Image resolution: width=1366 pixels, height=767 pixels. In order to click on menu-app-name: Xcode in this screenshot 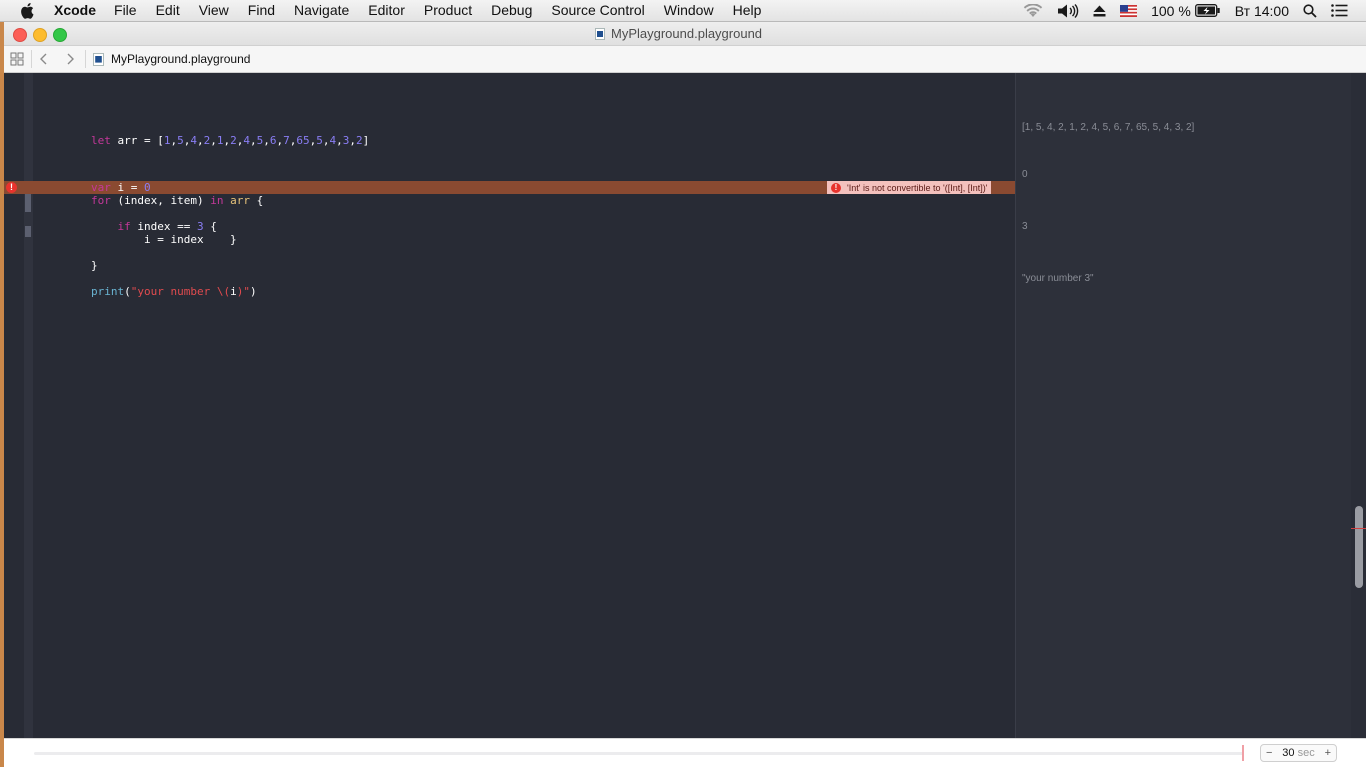, I will do `click(75, 10)`.